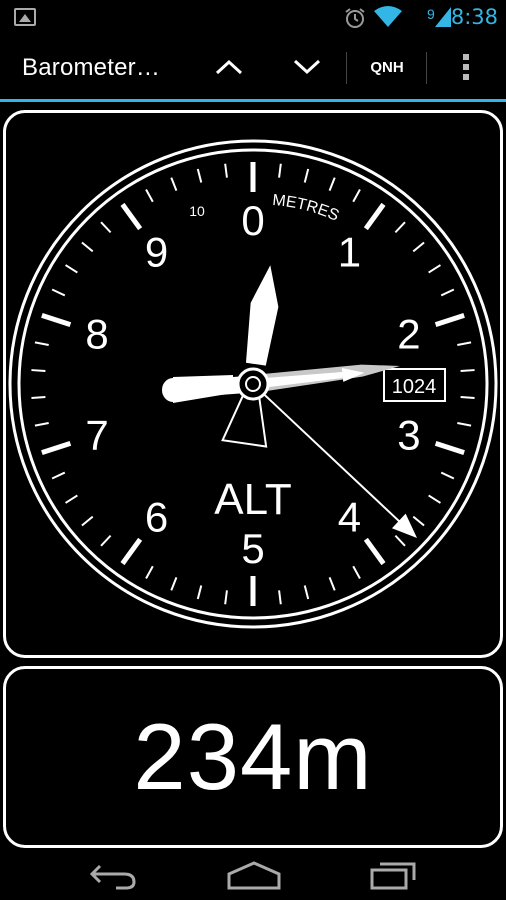 This screenshot has height=900, width=506. I want to click on thousands-hand, so click(250, 356).